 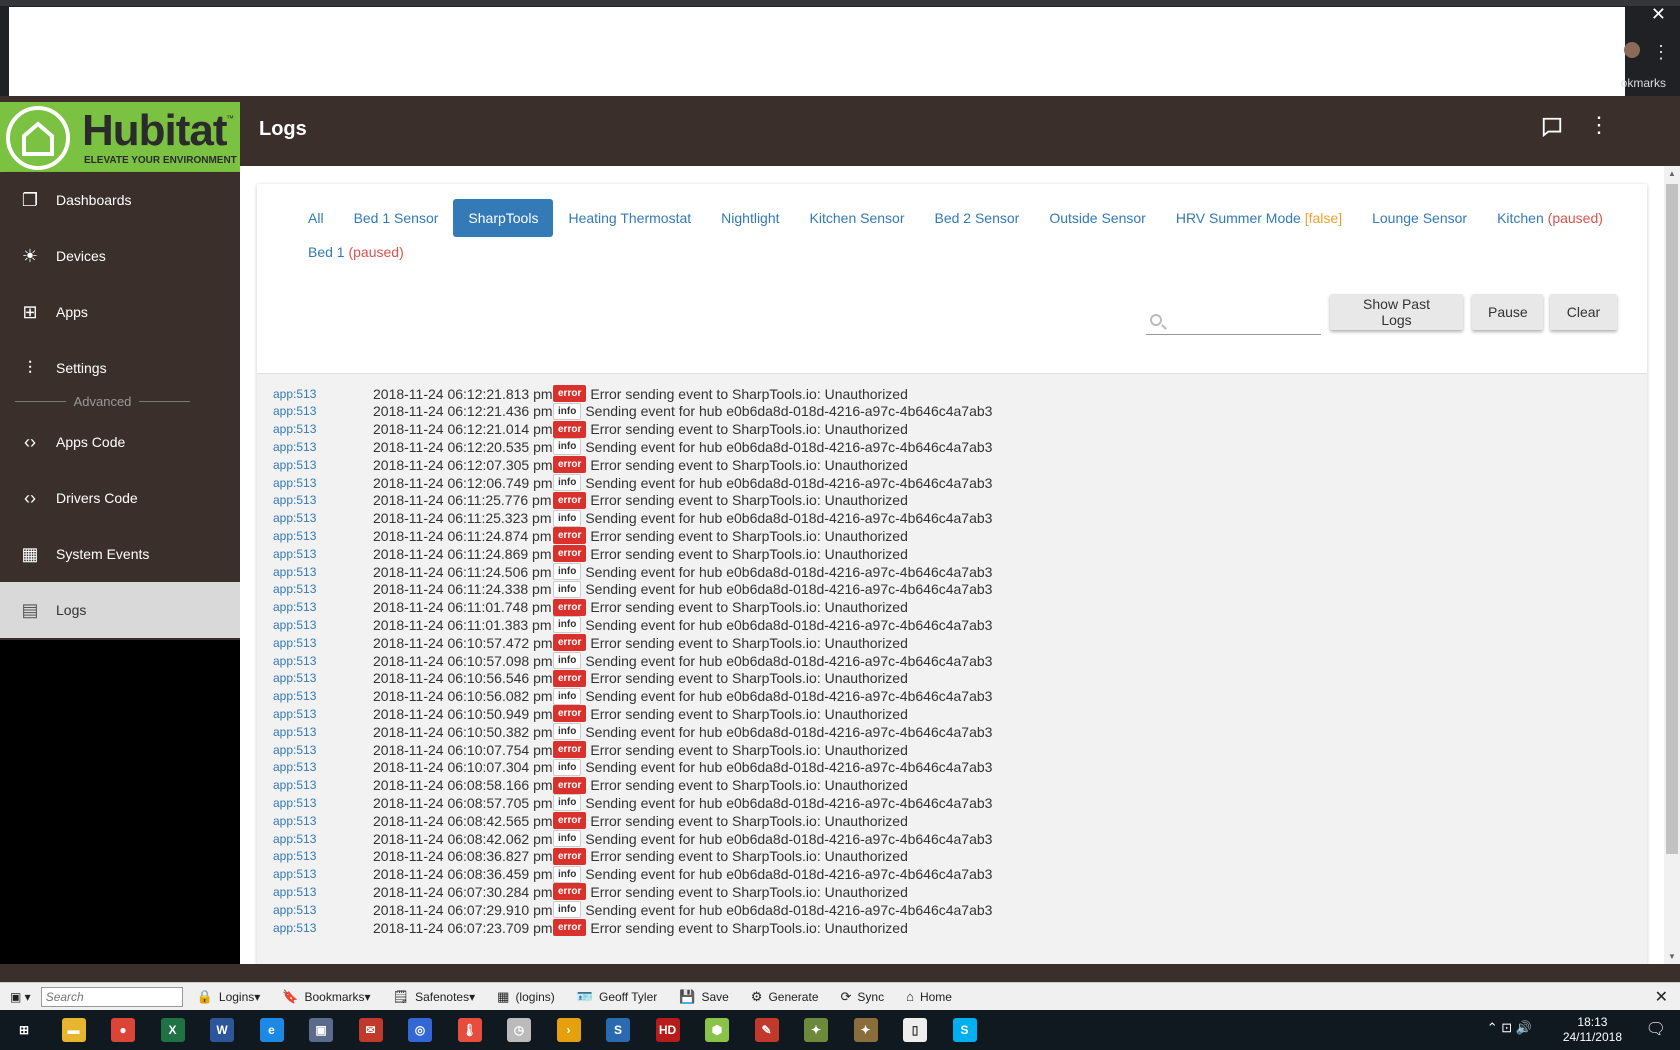 What do you see at coordinates (120, 442) in the screenshot?
I see `sidebar-item-apps-code: ‹› Apps Code` at bounding box center [120, 442].